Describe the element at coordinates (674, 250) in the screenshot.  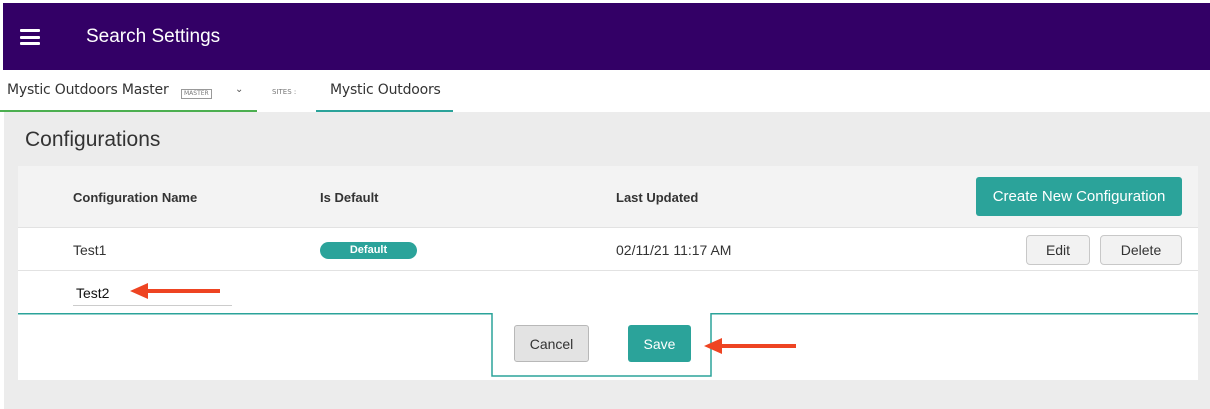
I see `last-updated-cell: 02/11/21 11:17 AM` at that location.